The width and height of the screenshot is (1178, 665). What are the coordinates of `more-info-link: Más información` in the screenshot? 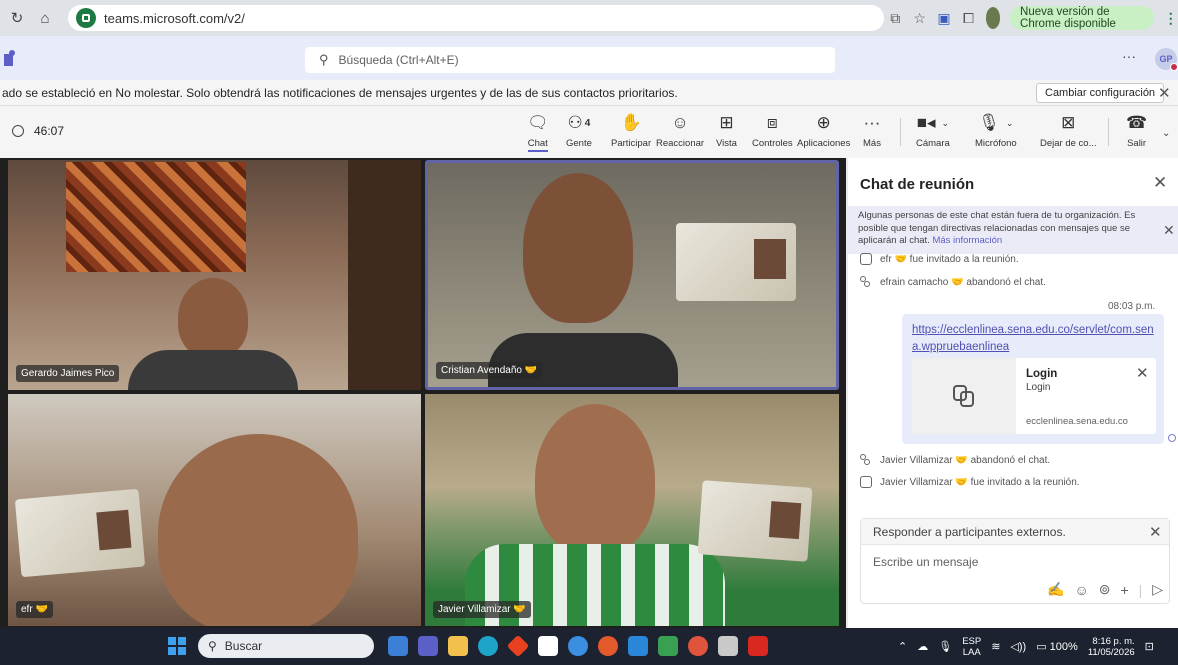 It's located at (967, 240).